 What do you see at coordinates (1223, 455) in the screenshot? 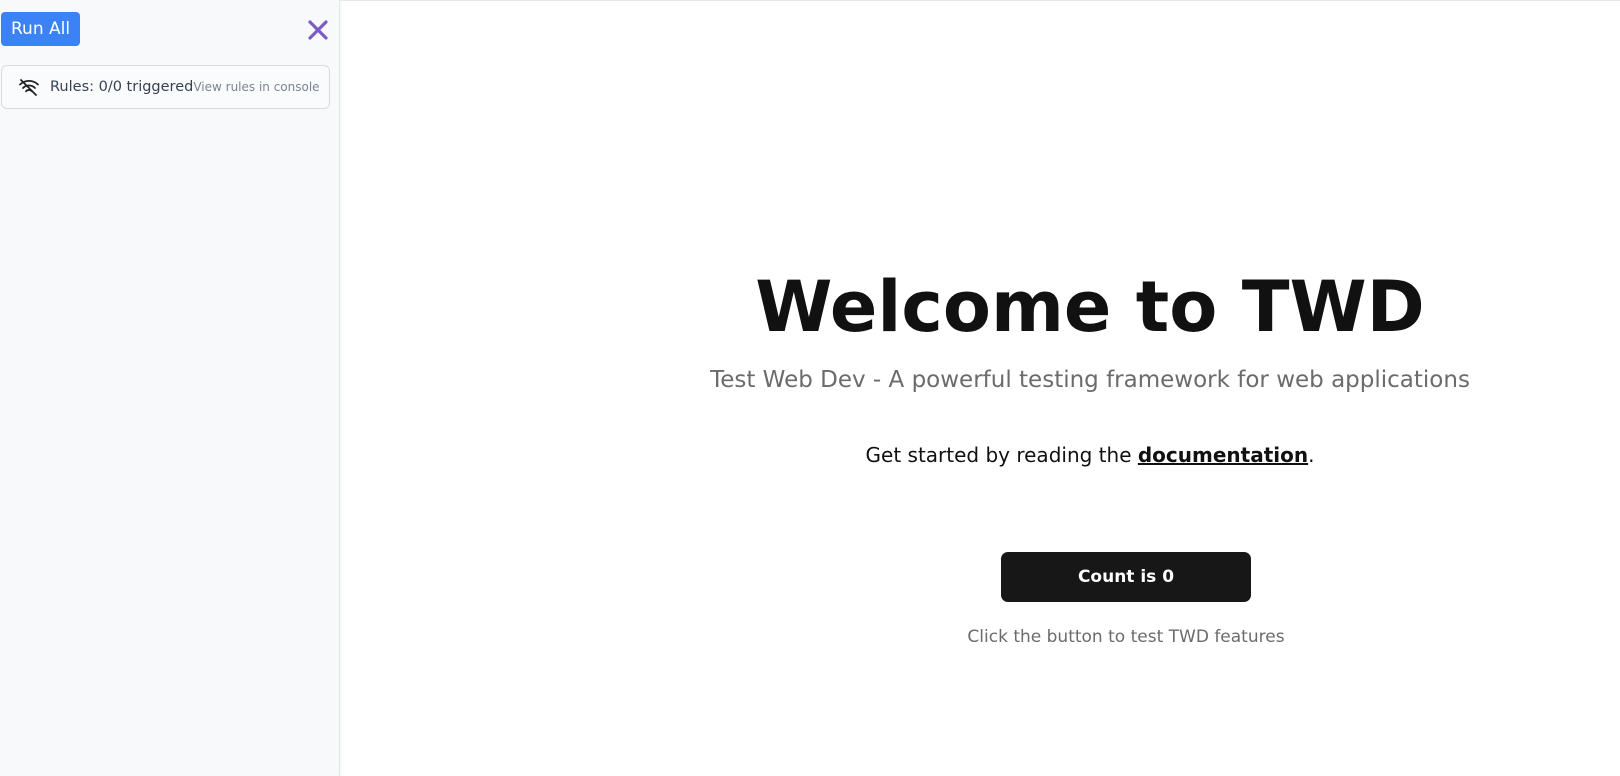
I see `documentation-link: documentation` at bounding box center [1223, 455].